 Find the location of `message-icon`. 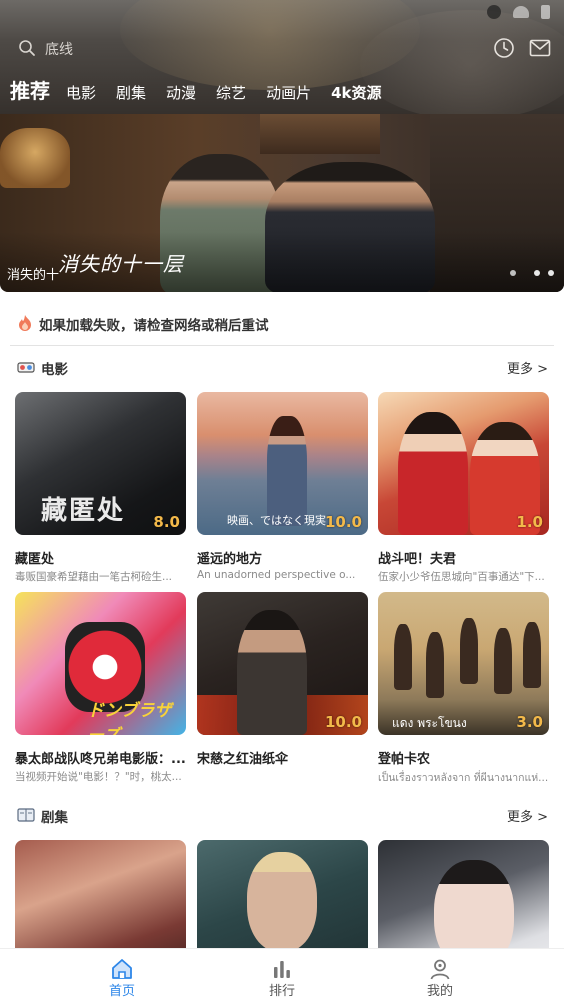

message-icon is located at coordinates (540, 48).